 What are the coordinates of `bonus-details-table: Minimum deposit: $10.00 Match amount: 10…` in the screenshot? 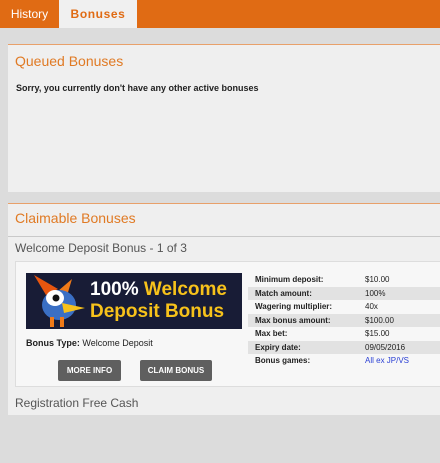 It's located at (344, 320).